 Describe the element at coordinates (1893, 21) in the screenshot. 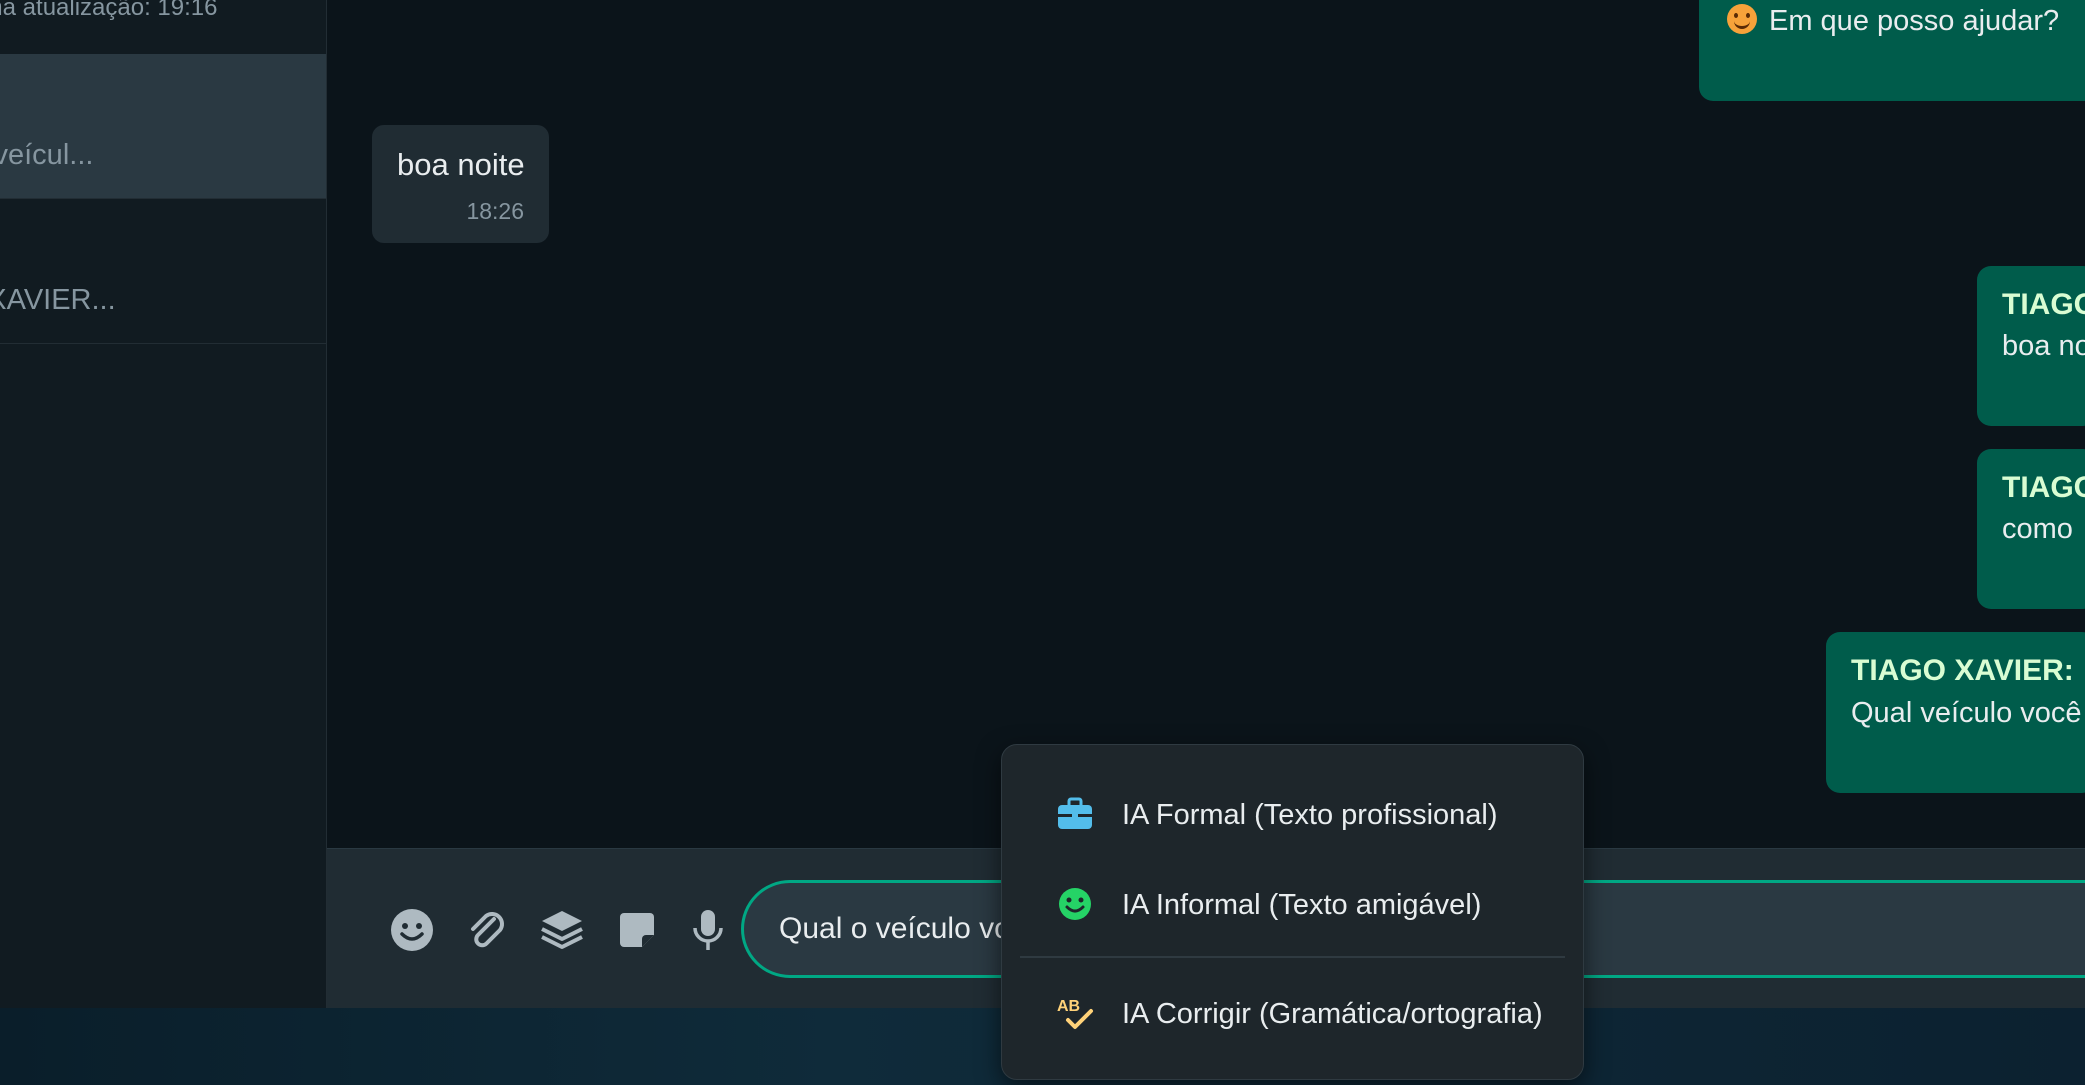

I see `message-text: Em que posso ajudar?` at that location.